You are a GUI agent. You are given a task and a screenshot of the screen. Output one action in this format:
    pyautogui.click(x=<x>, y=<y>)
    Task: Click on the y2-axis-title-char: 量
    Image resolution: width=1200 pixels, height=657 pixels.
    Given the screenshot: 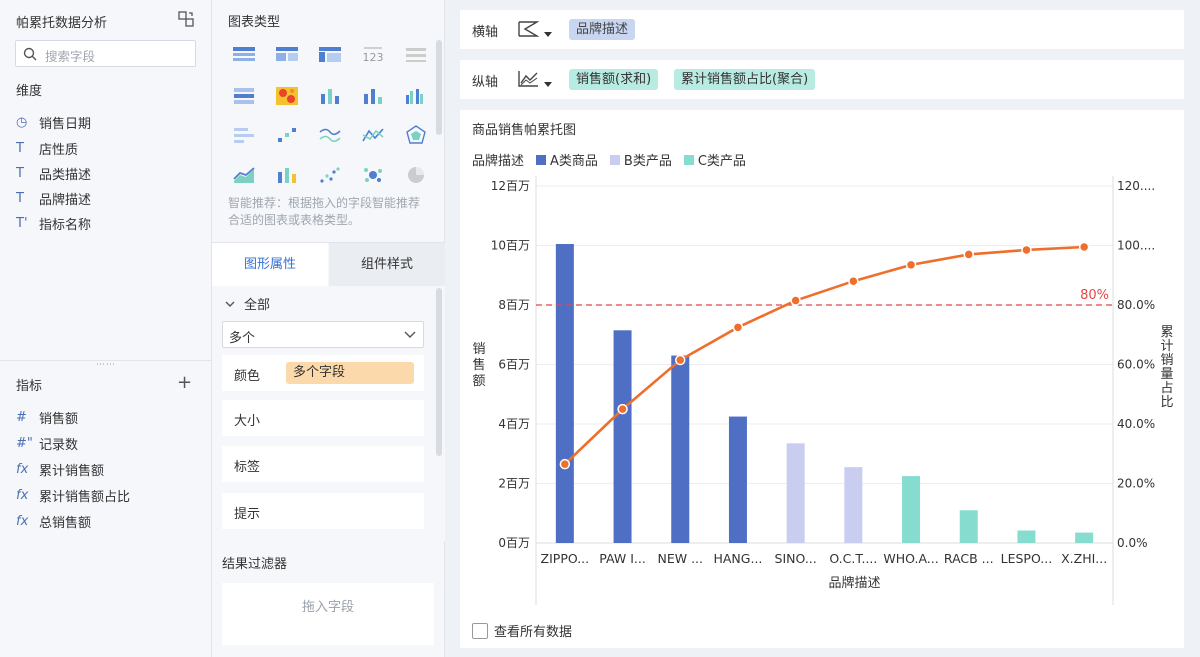 What is the action you would take?
    pyautogui.click(x=1166, y=374)
    